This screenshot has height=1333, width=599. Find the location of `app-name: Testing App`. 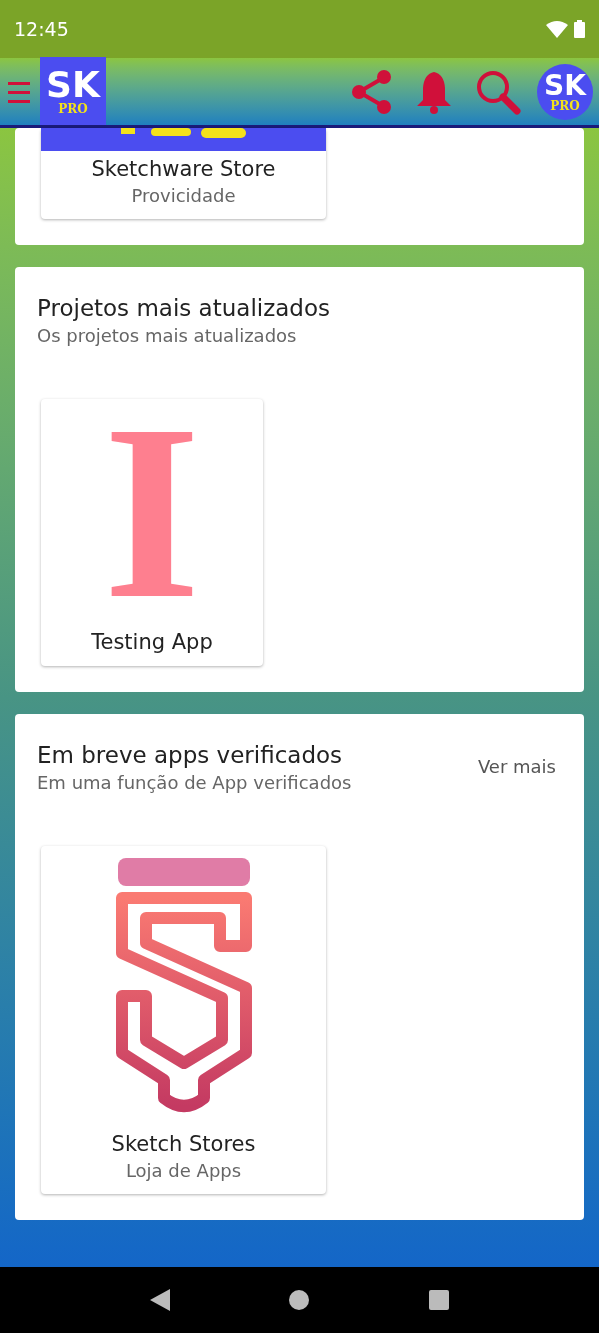

app-name: Testing App is located at coordinates (152, 642).